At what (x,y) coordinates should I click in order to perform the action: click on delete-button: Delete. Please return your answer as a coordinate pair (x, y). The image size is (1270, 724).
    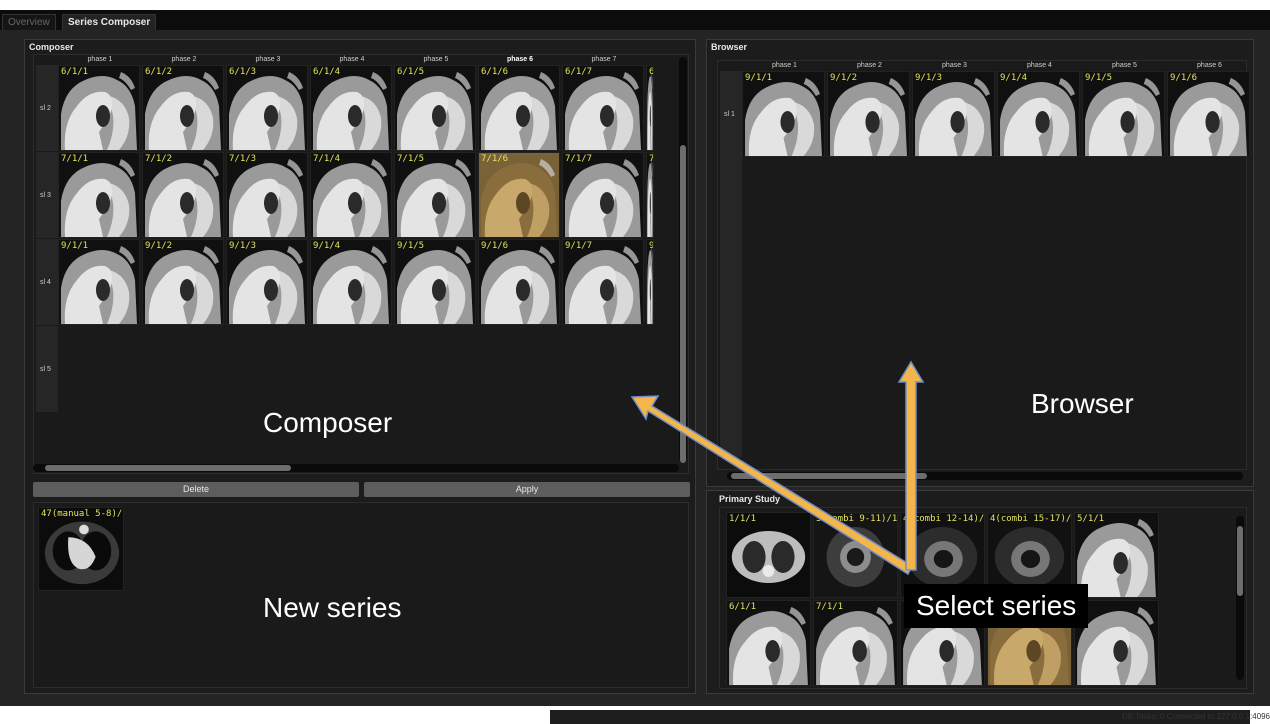
    Looking at the image, I should click on (196, 489).